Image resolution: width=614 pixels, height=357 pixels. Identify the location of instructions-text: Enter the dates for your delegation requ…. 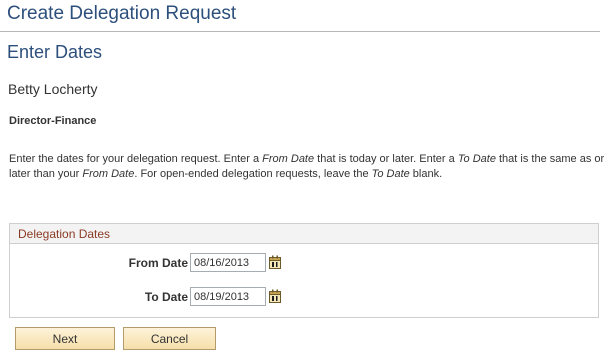
(307, 167).